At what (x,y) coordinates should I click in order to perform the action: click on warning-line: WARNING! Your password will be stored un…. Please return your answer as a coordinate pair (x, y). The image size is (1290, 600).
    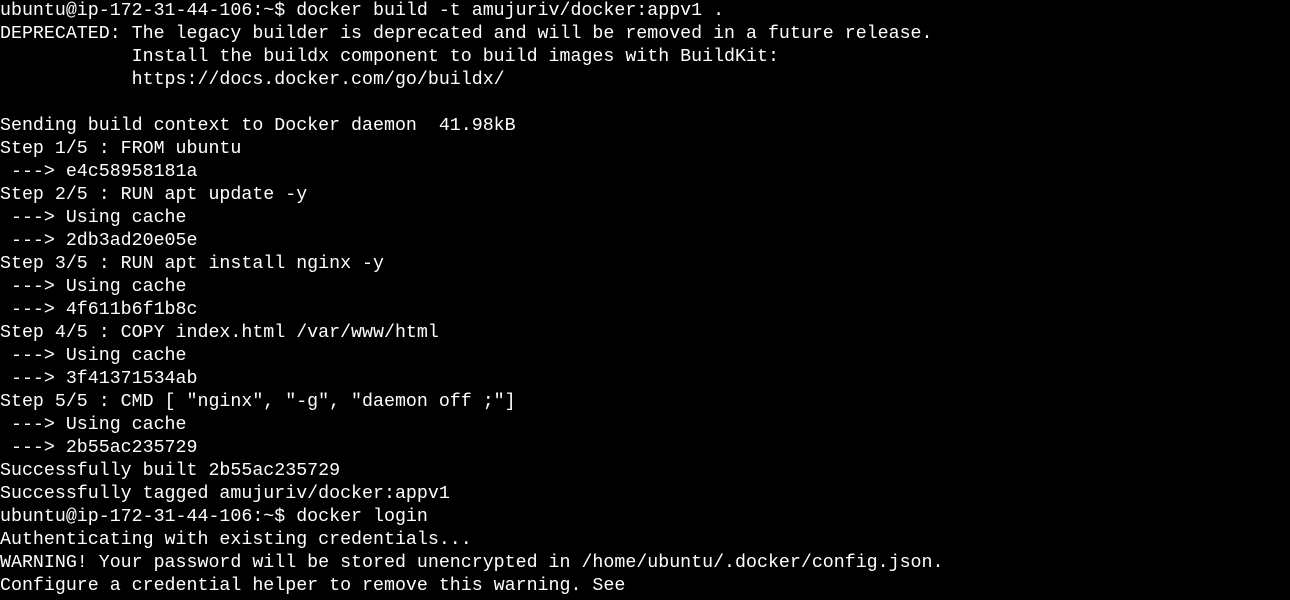
    Looking at the image, I should click on (472, 563).